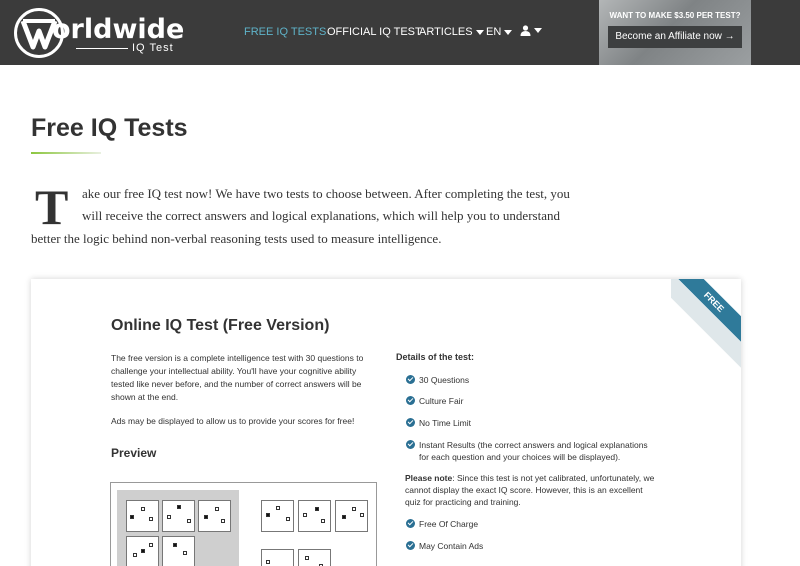  I want to click on nav-user-menu, so click(531, 30).